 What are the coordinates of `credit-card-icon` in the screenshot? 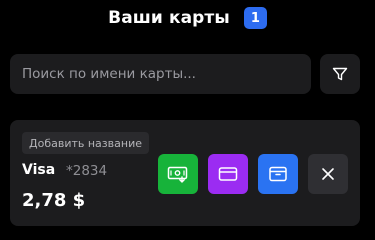 It's located at (228, 174).